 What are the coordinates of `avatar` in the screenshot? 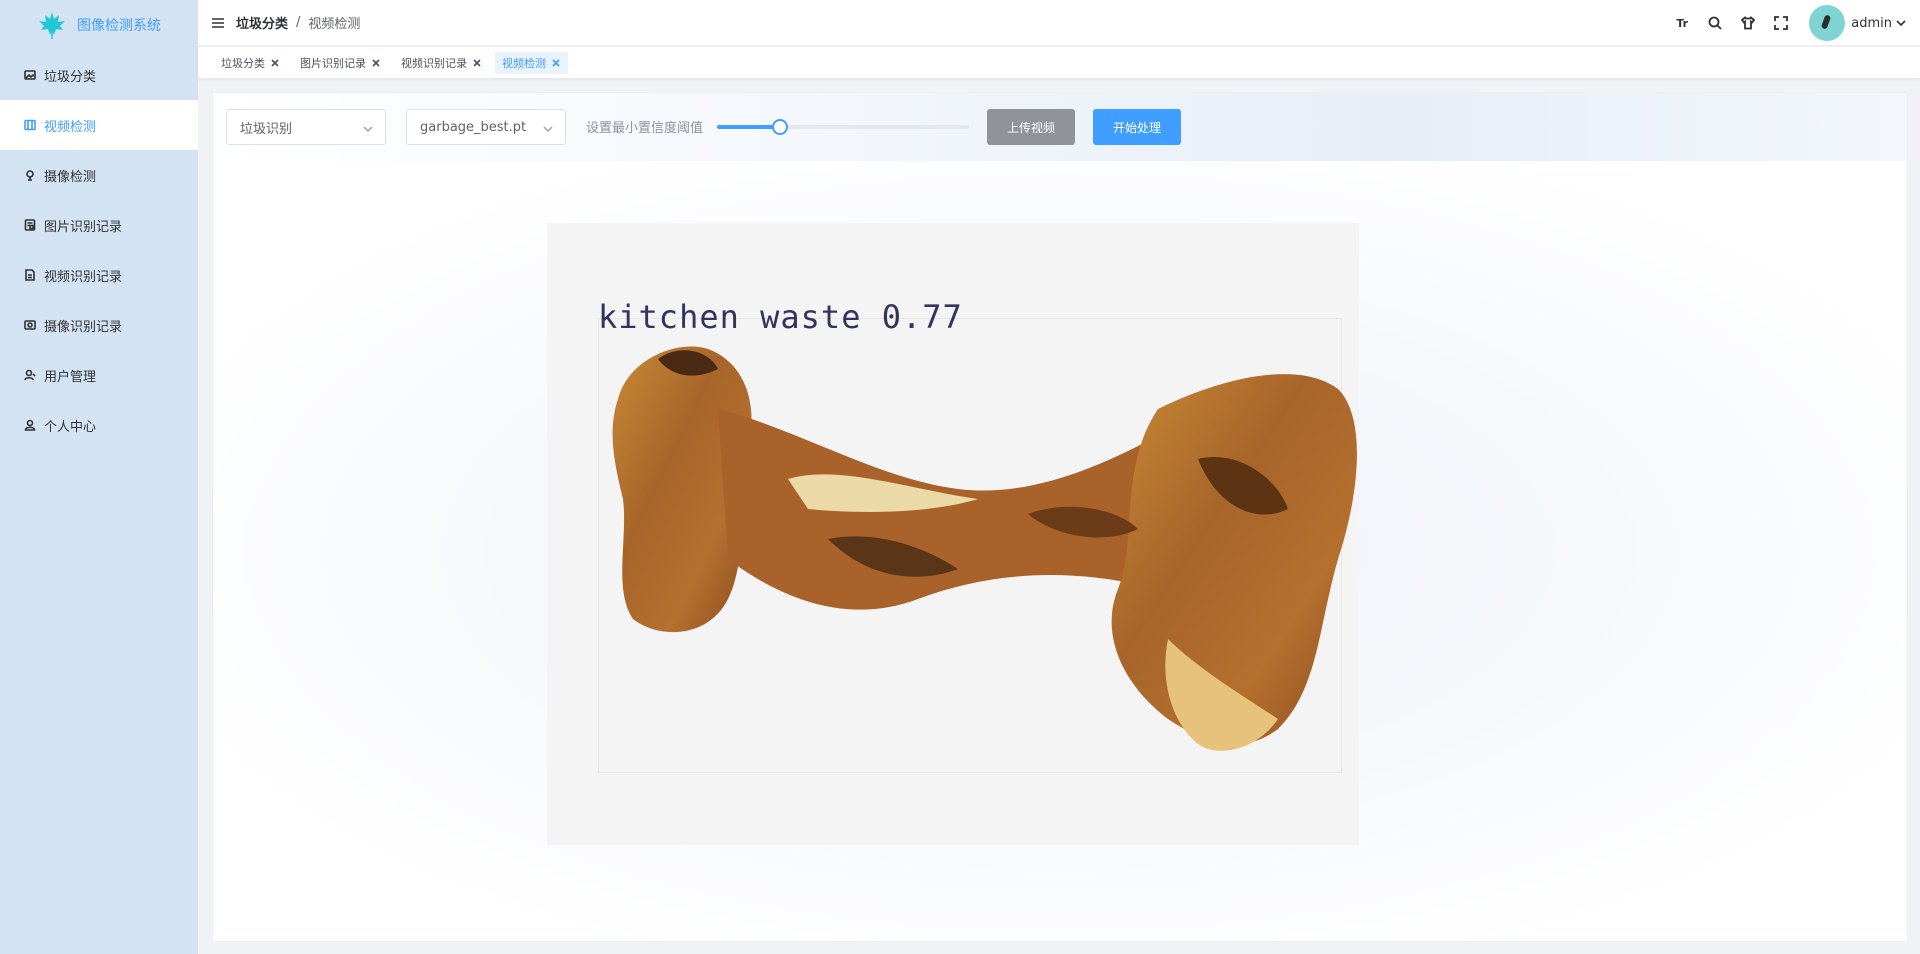 It's located at (1827, 23).